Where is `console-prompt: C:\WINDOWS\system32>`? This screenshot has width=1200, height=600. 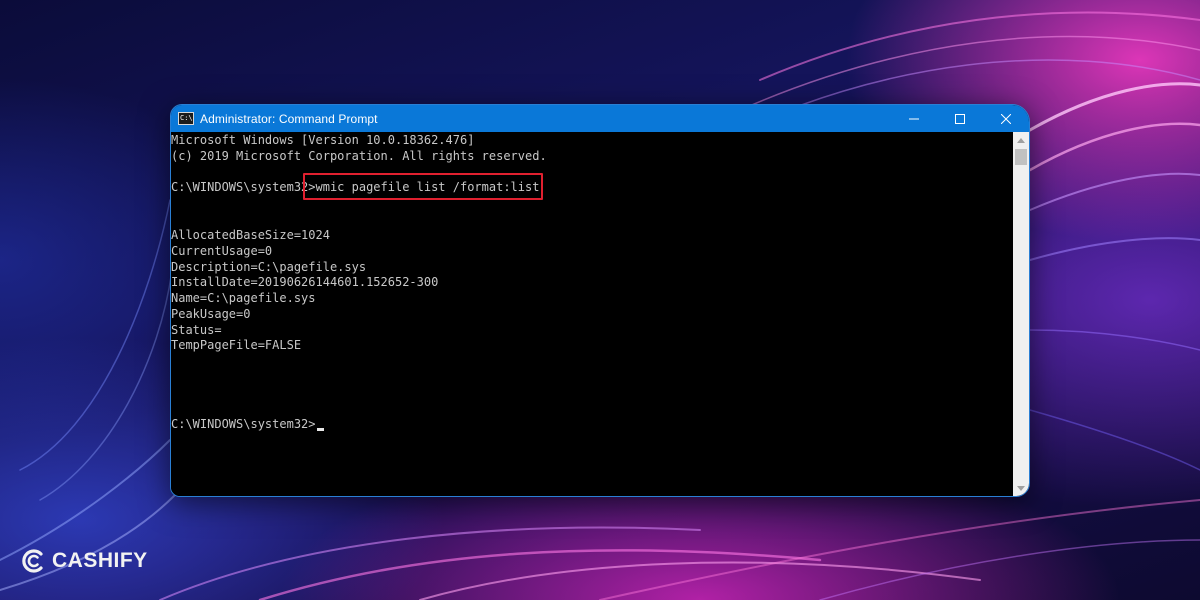
console-prompt: C:\WINDOWS\system32> is located at coordinates (243, 424).